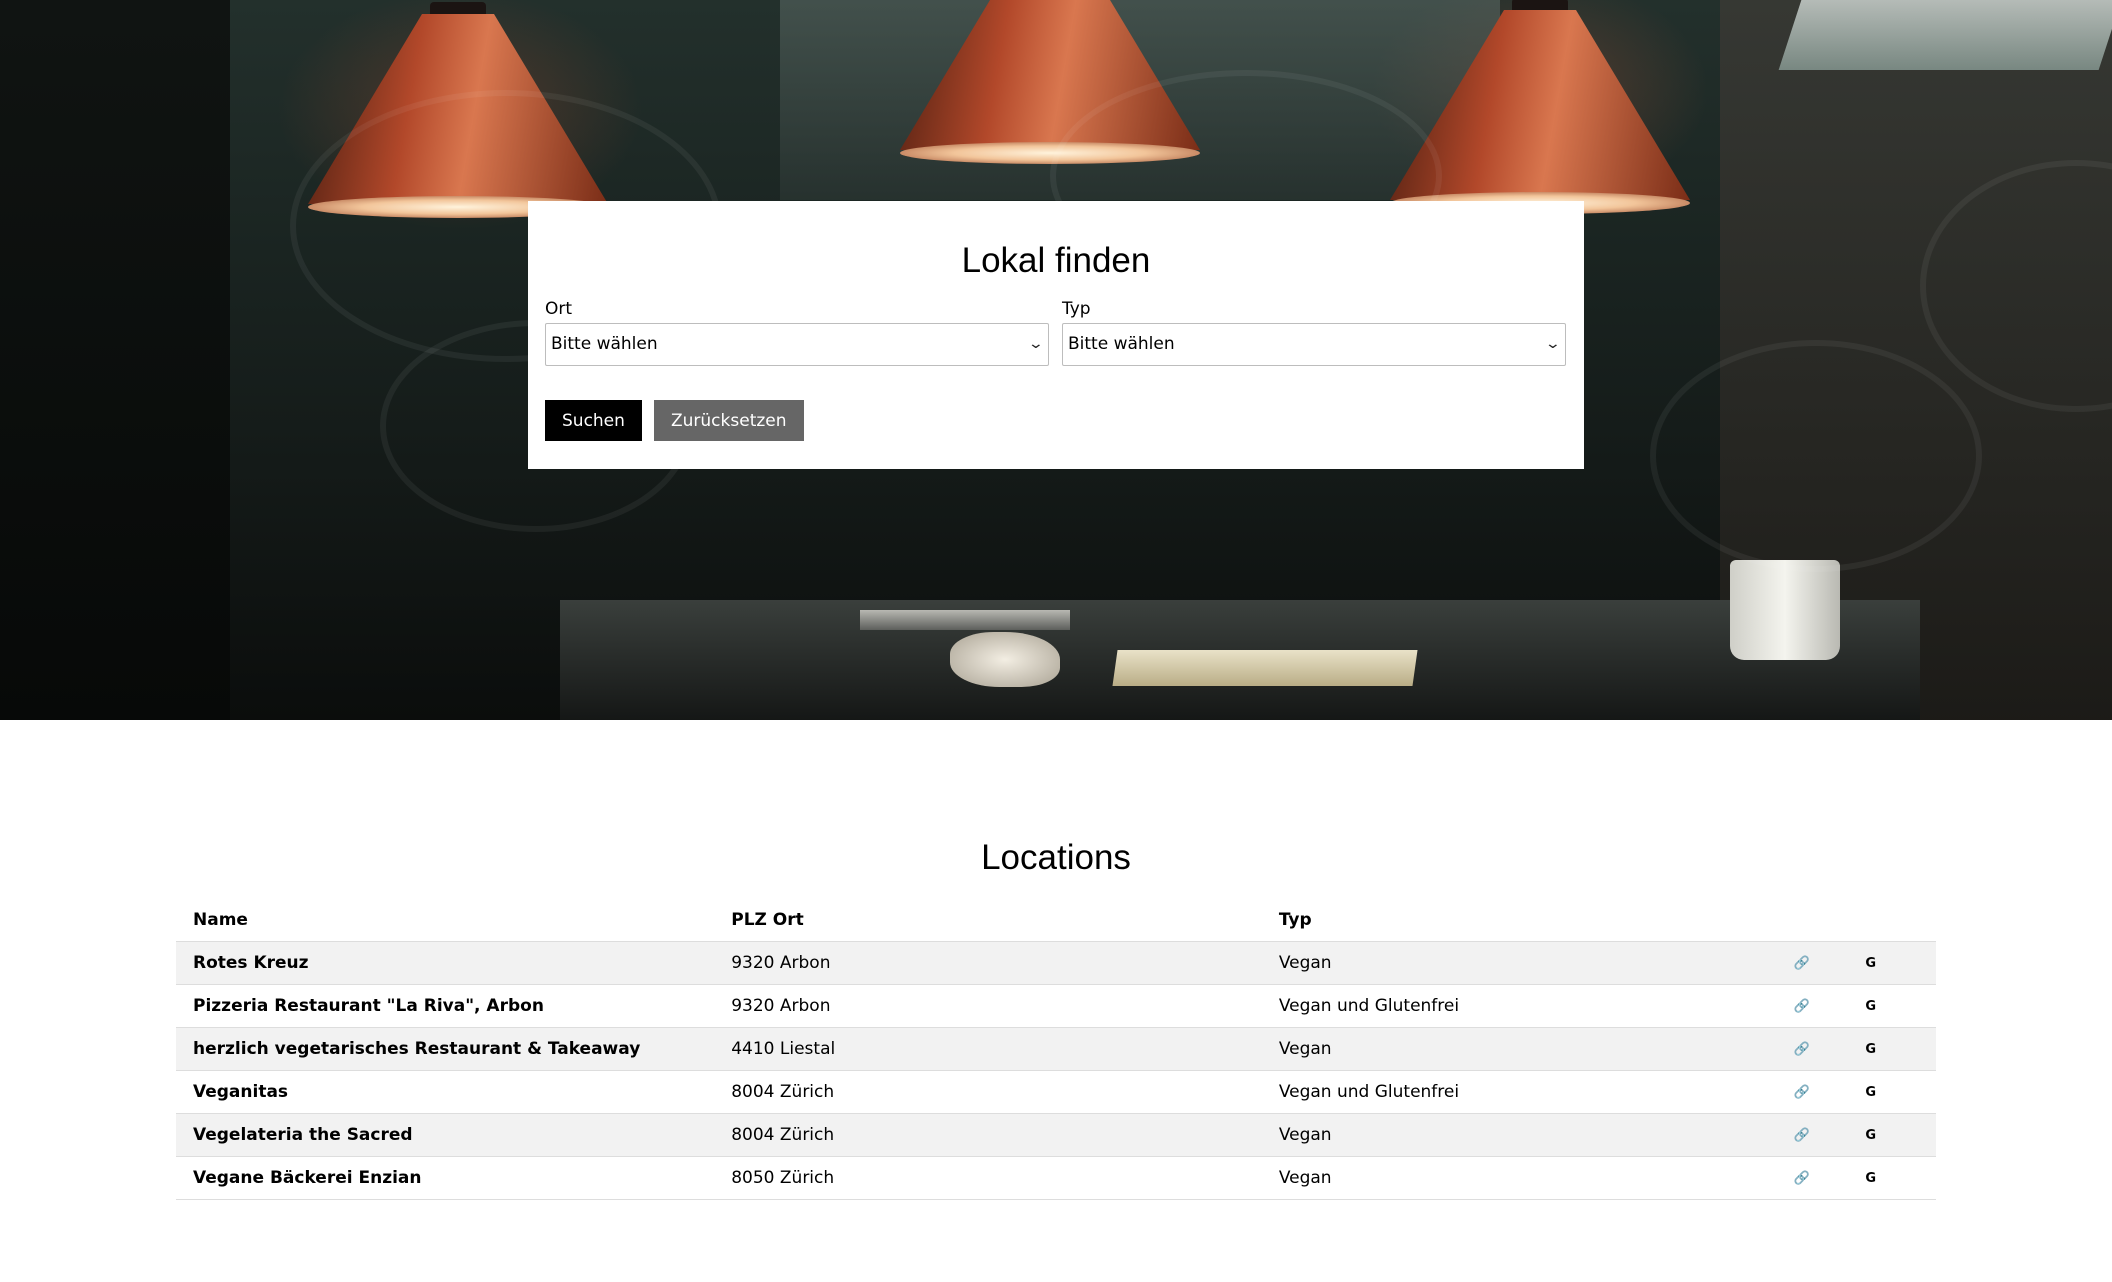 This screenshot has width=2112, height=1282. I want to click on kitchen-towel, so click(1005, 659).